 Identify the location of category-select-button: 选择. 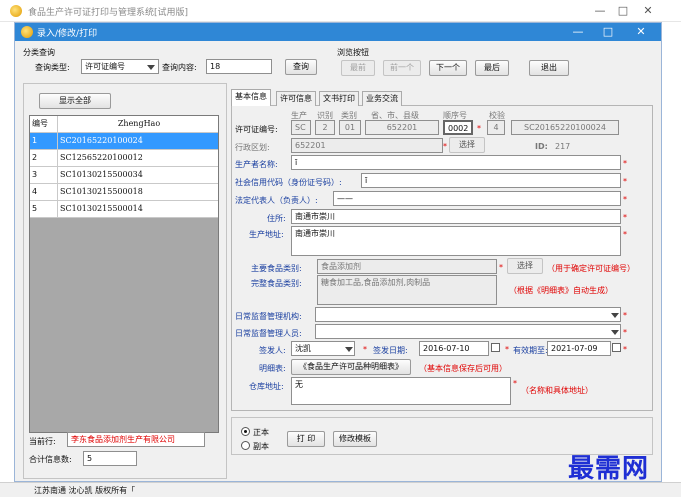
(525, 266).